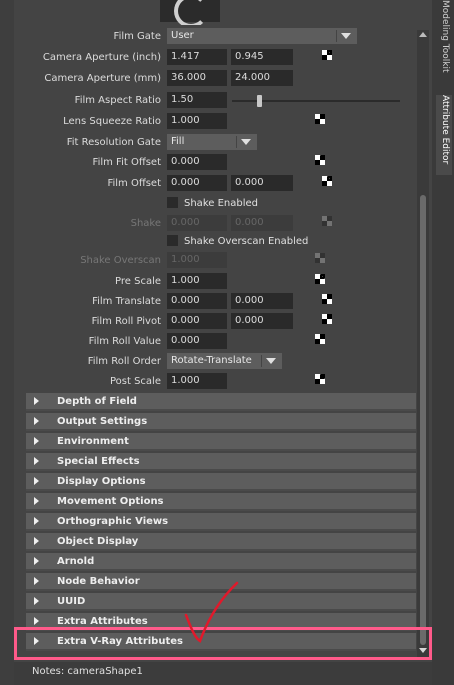  What do you see at coordinates (172, 202) in the screenshot?
I see `shake-enabled-checkbox` at bounding box center [172, 202].